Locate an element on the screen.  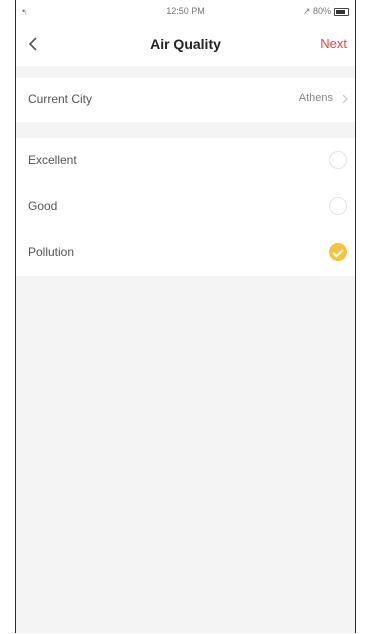
current-city-value: Athens is located at coordinates (315, 98).